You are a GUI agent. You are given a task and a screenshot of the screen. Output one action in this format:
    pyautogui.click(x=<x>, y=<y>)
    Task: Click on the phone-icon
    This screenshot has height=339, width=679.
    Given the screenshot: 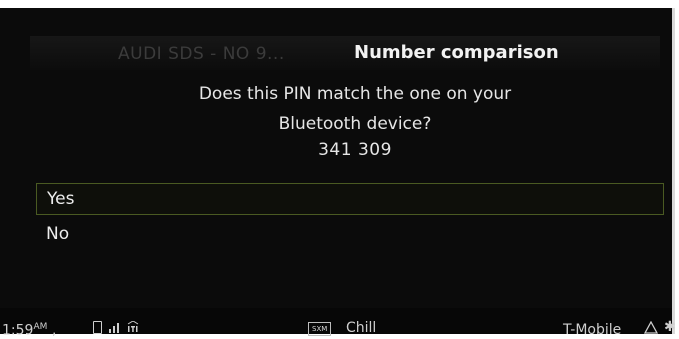 What is the action you would take?
    pyautogui.click(x=97, y=327)
    